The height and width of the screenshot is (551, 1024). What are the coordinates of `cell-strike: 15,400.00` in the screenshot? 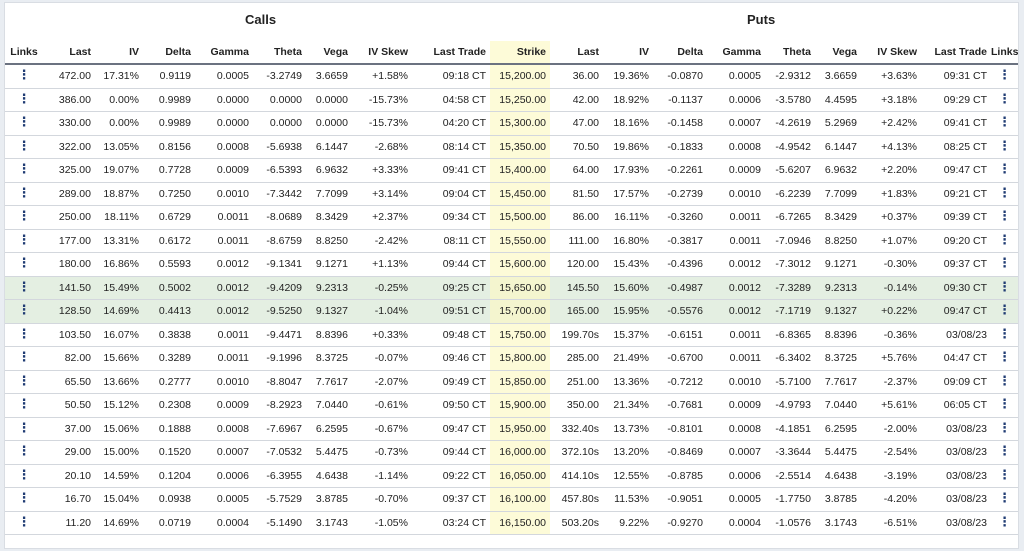 It's located at (520, 170).